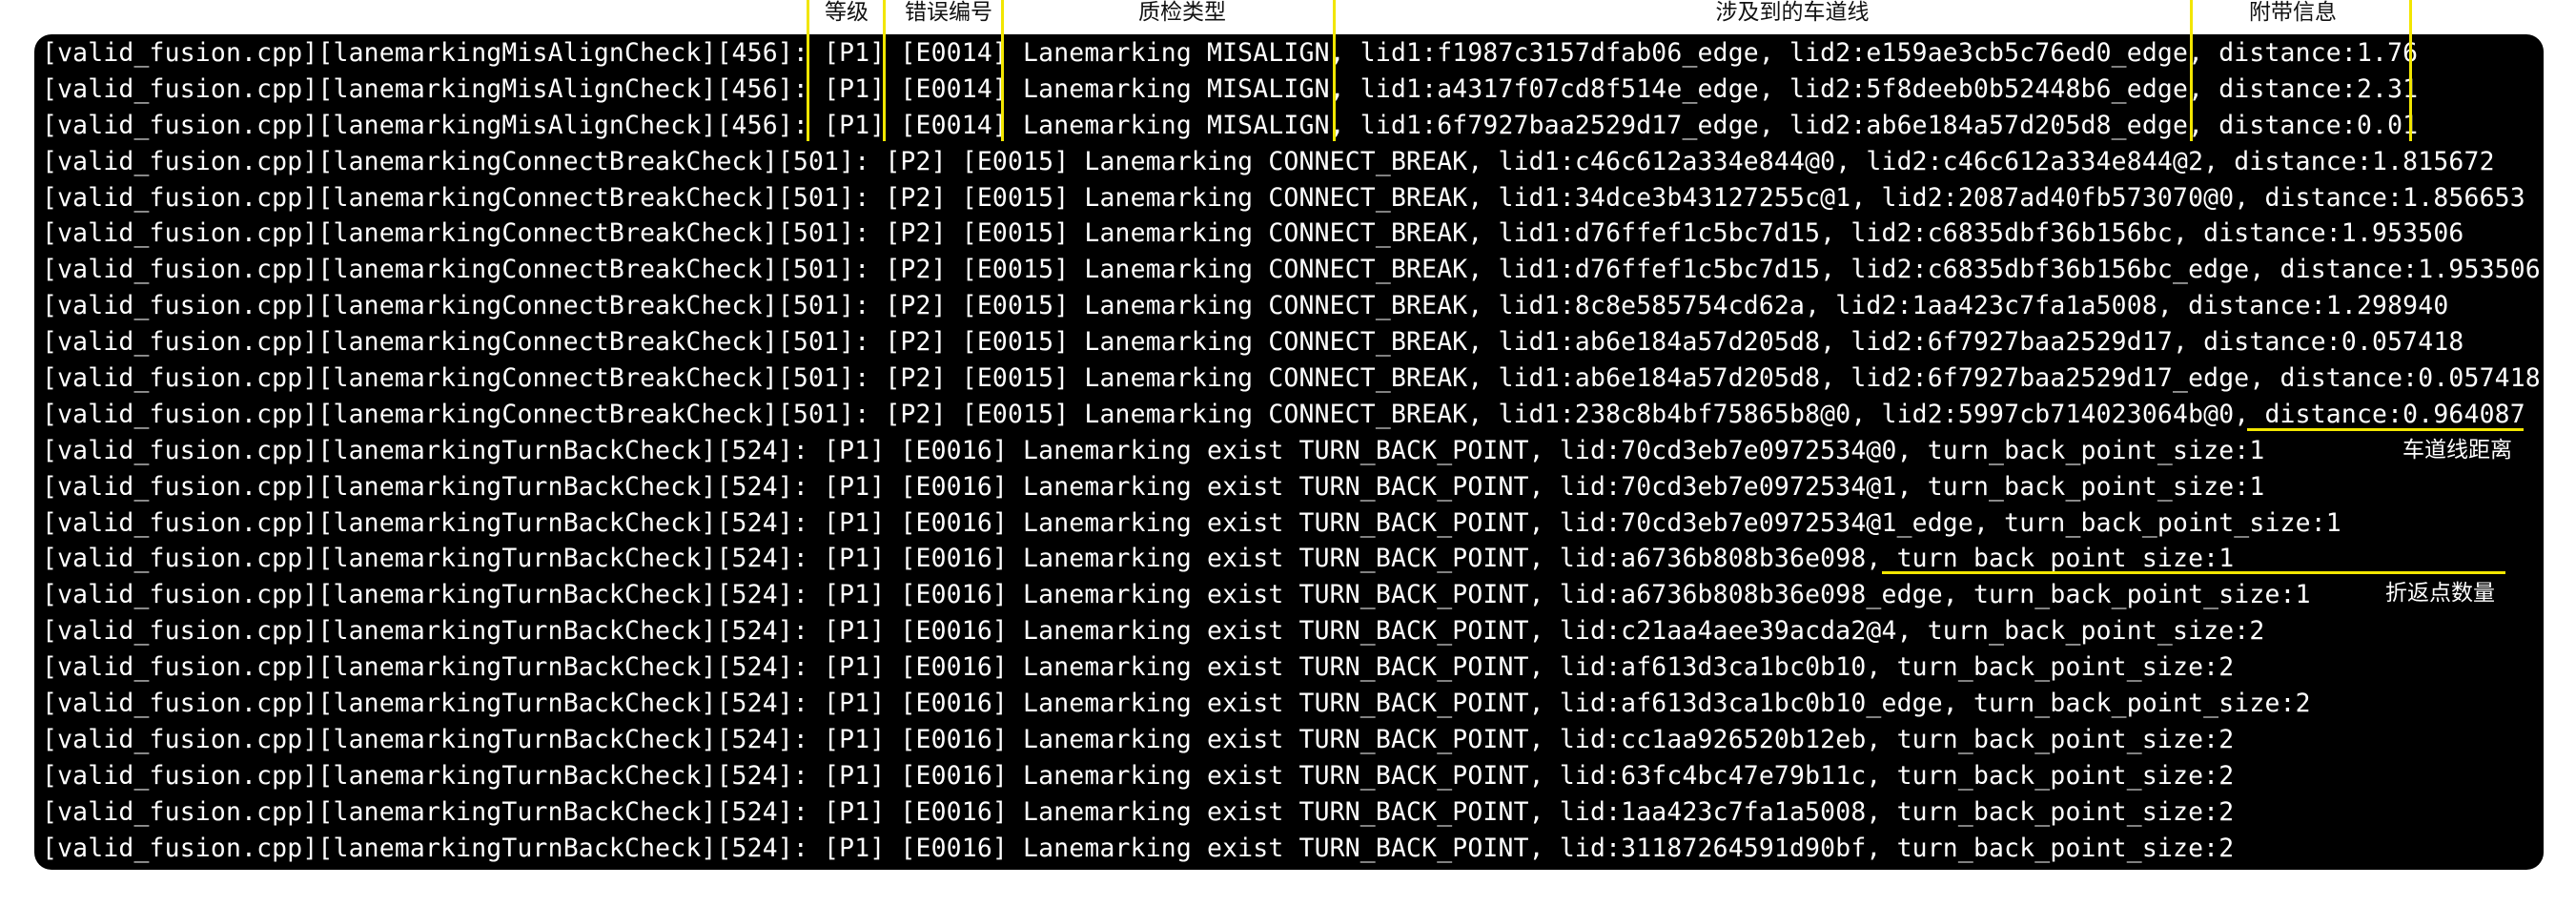 This screenshot has height=906, width=2576. I want to click on column-label-level: 等级, so click(847, 13).